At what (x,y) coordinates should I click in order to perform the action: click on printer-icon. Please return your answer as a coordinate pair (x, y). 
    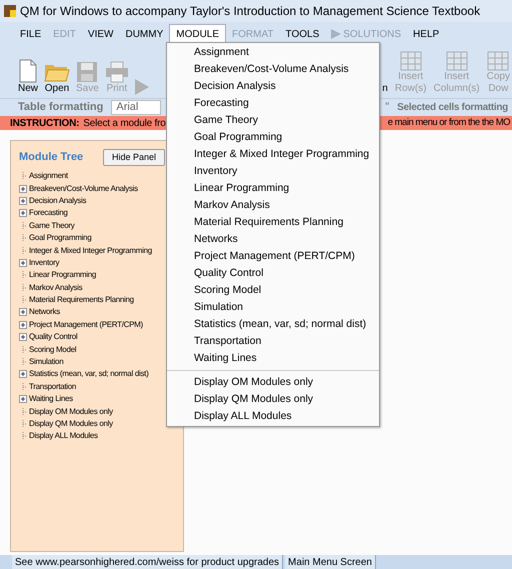
    Looking at the image, I should click on (116, 72).